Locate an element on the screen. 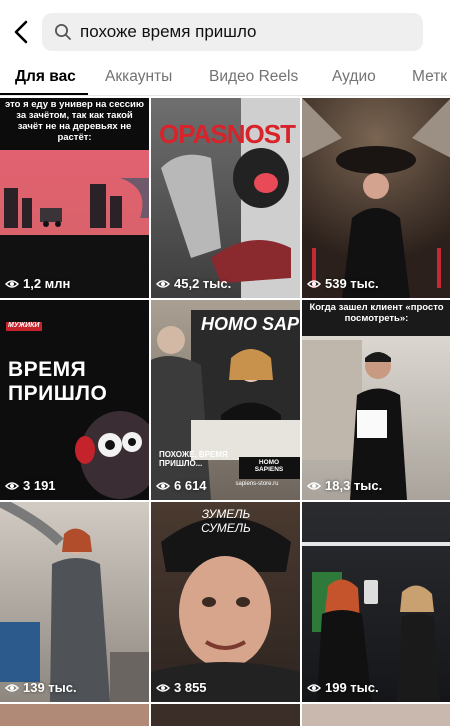 The height and width of the screenshot is (726, 450). view-count: 6 614 is located at coordinates (181, 485).